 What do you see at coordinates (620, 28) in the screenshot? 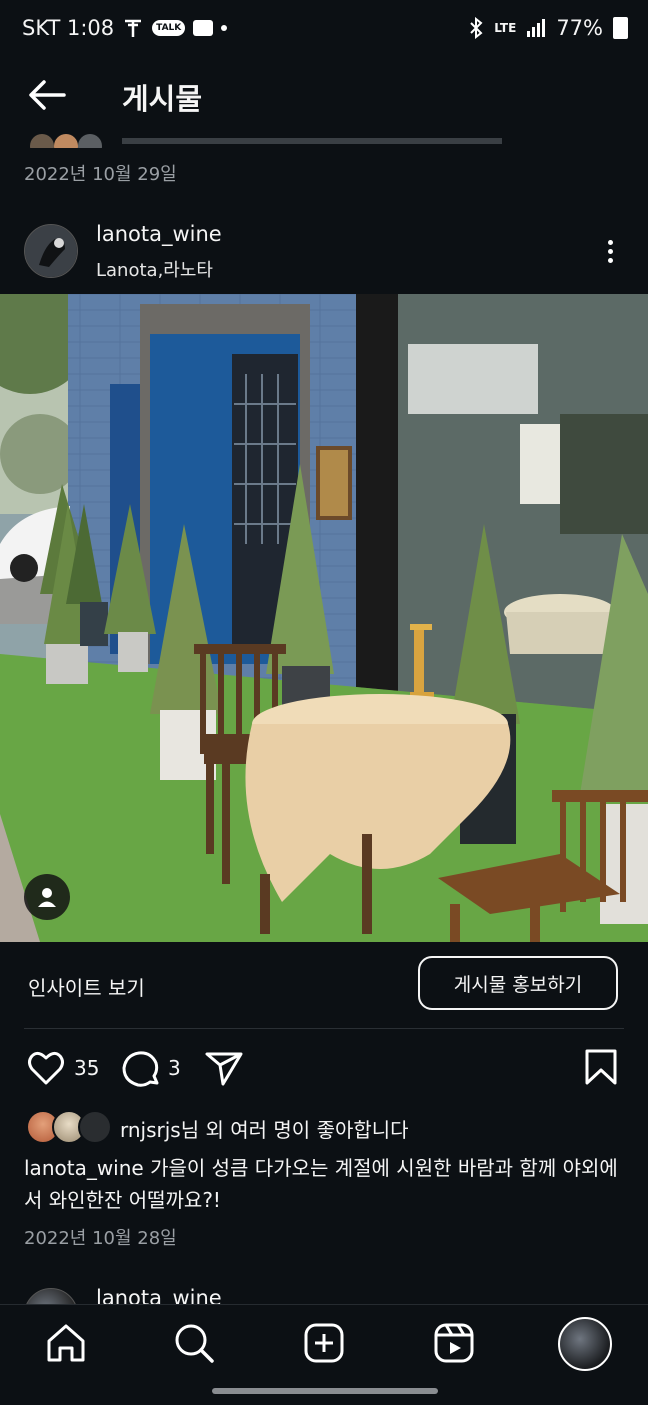
I see `battery-icon` at bounding box center [620, 28].